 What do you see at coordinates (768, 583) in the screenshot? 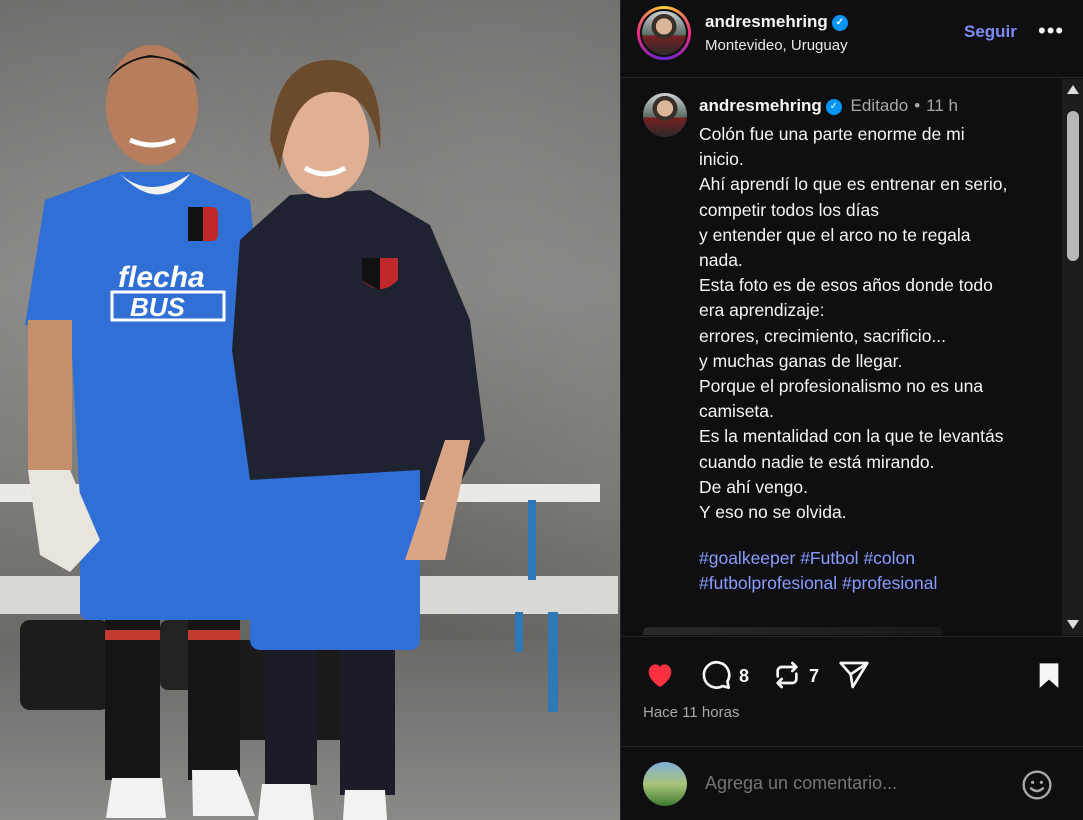
I see `hashtag-link: #futbolprofesional` at bounding box center [768, 583].